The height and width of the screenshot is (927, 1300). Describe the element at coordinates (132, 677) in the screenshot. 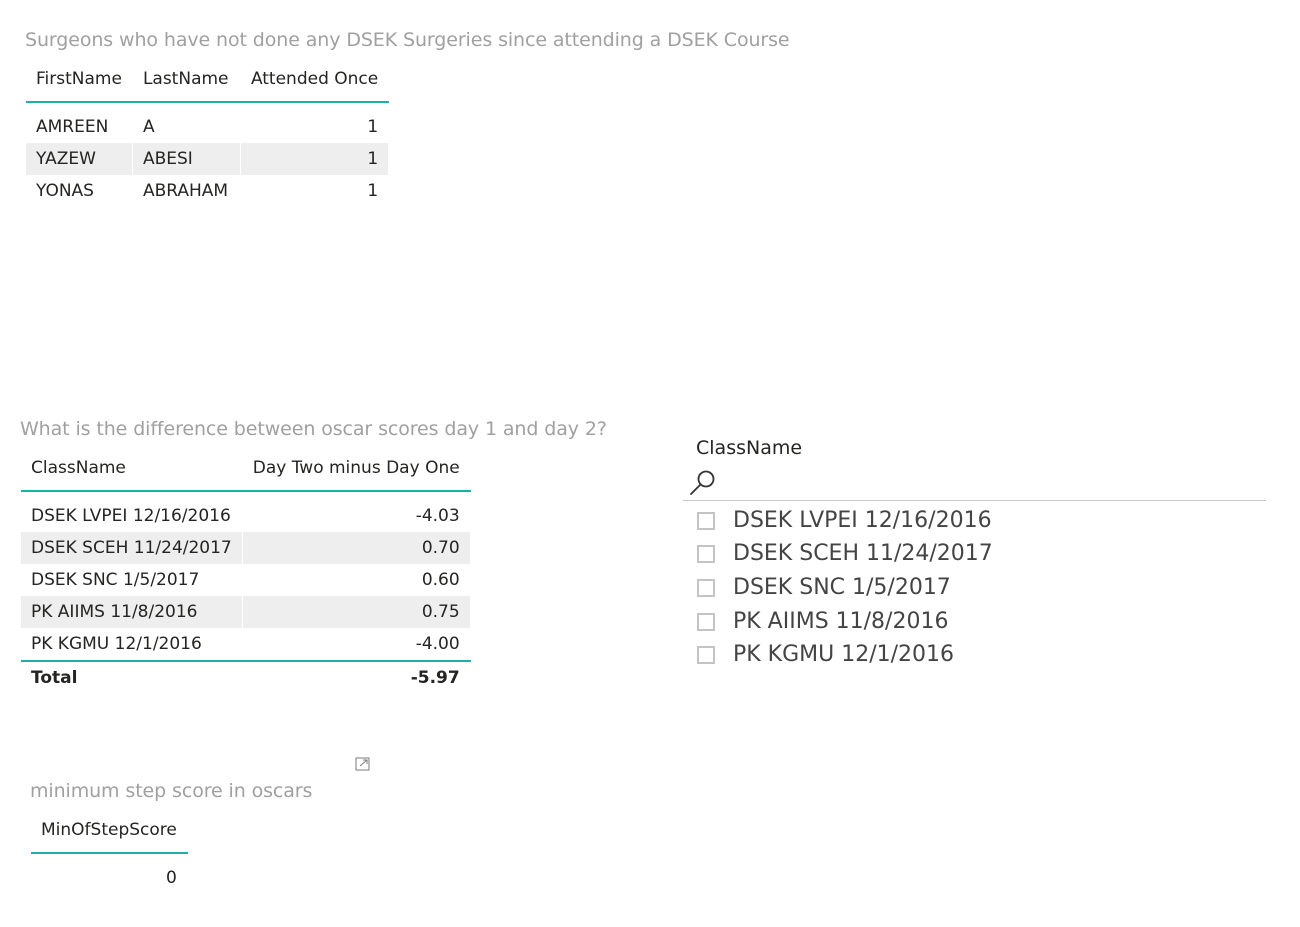

I see `total-label: Total` at that location.